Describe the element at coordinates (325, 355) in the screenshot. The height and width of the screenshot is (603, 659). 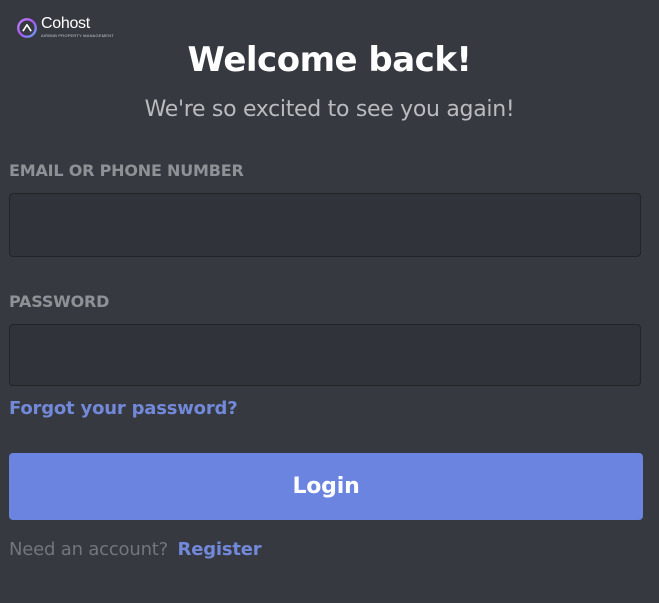
I see `password-input` at that location.